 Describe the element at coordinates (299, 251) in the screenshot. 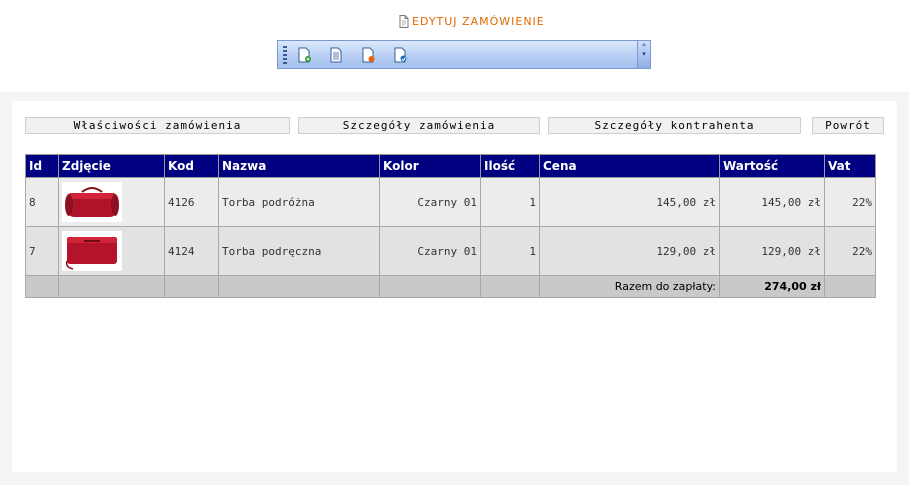

I see `cell-name: Torba podręczna` at that location.